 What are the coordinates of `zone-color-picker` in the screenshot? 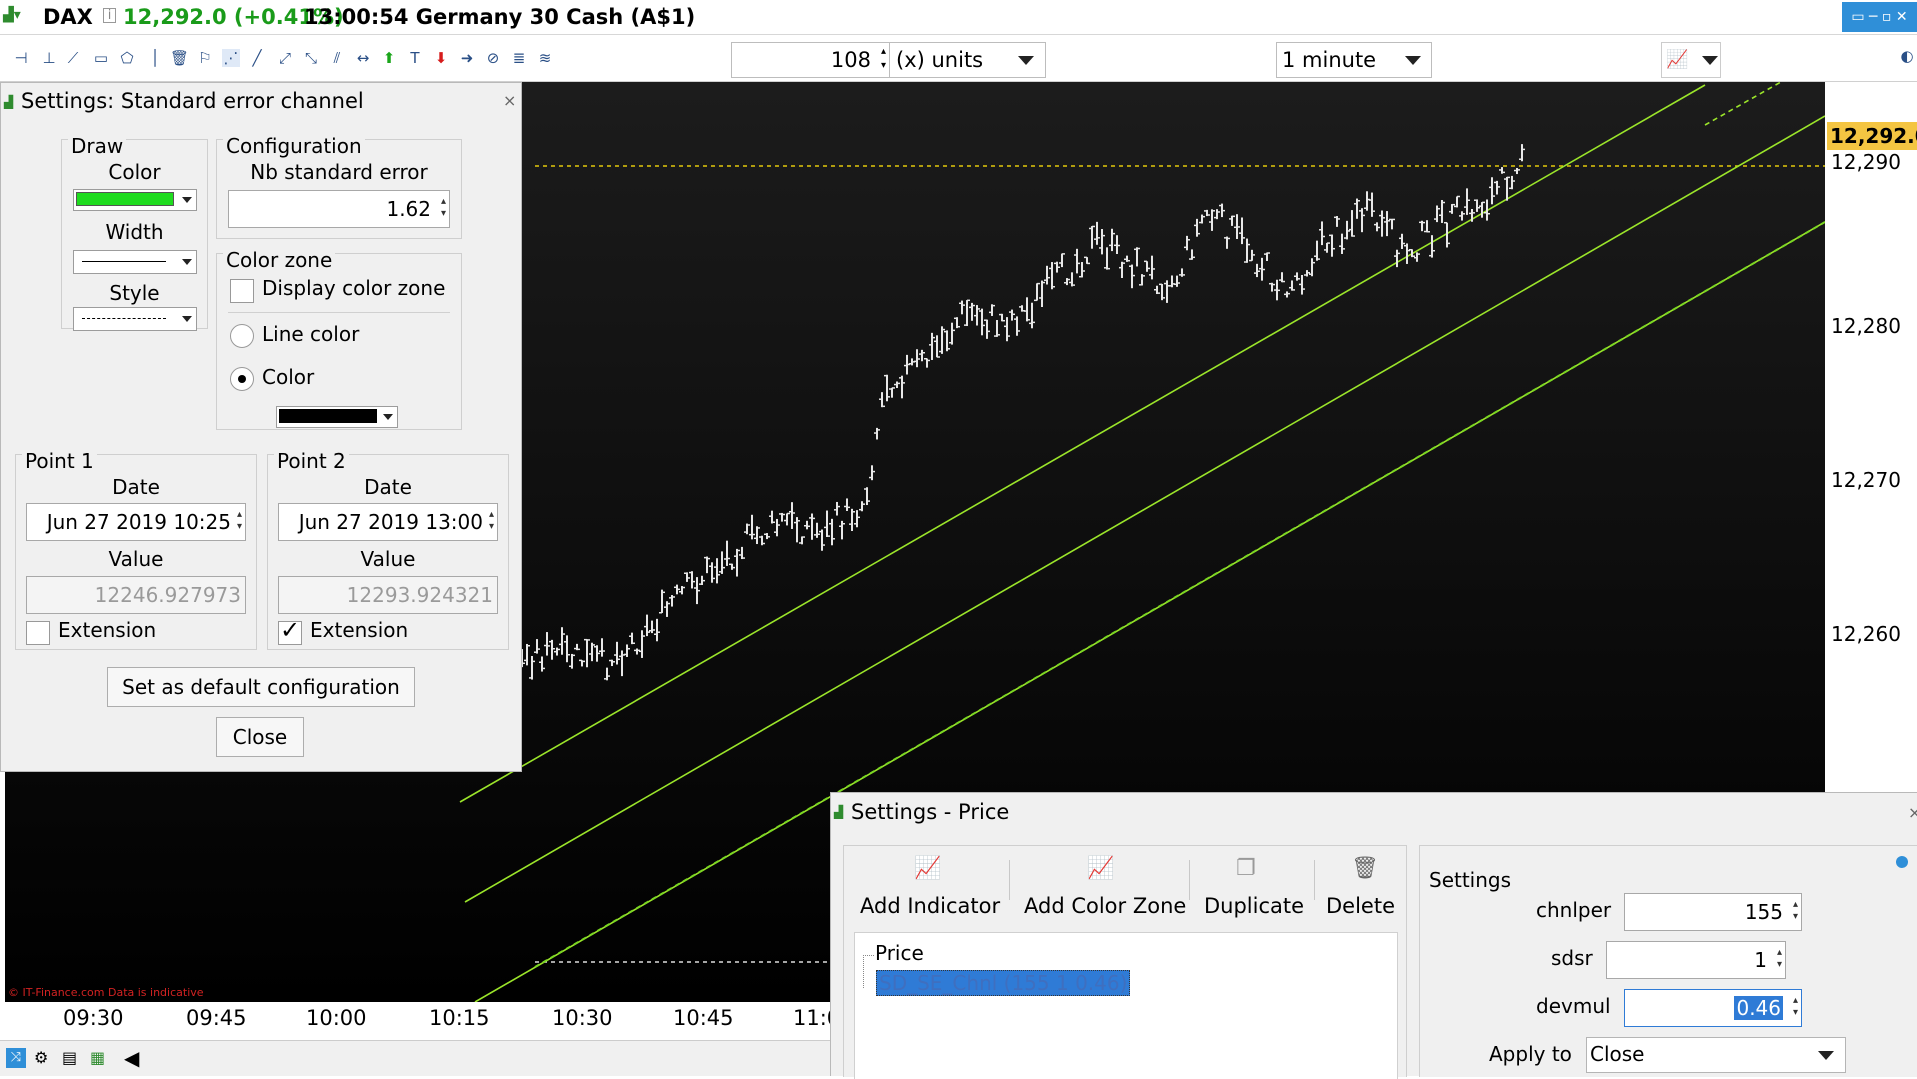 It's located at (337, 417).